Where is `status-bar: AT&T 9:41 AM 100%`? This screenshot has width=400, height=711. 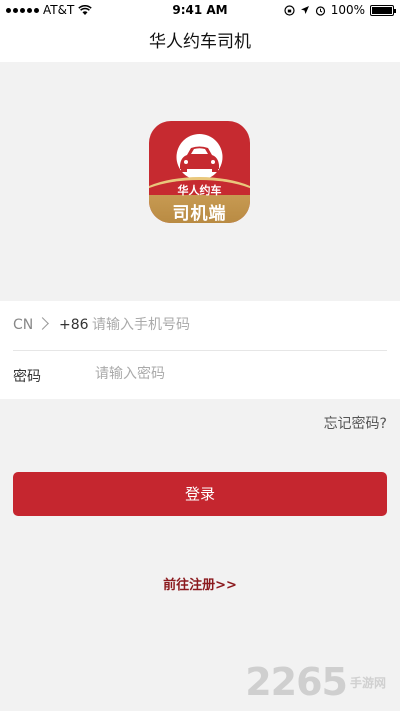
status-bar: AT&T 9:41 AM 100% is located at coordinates (200, 11).